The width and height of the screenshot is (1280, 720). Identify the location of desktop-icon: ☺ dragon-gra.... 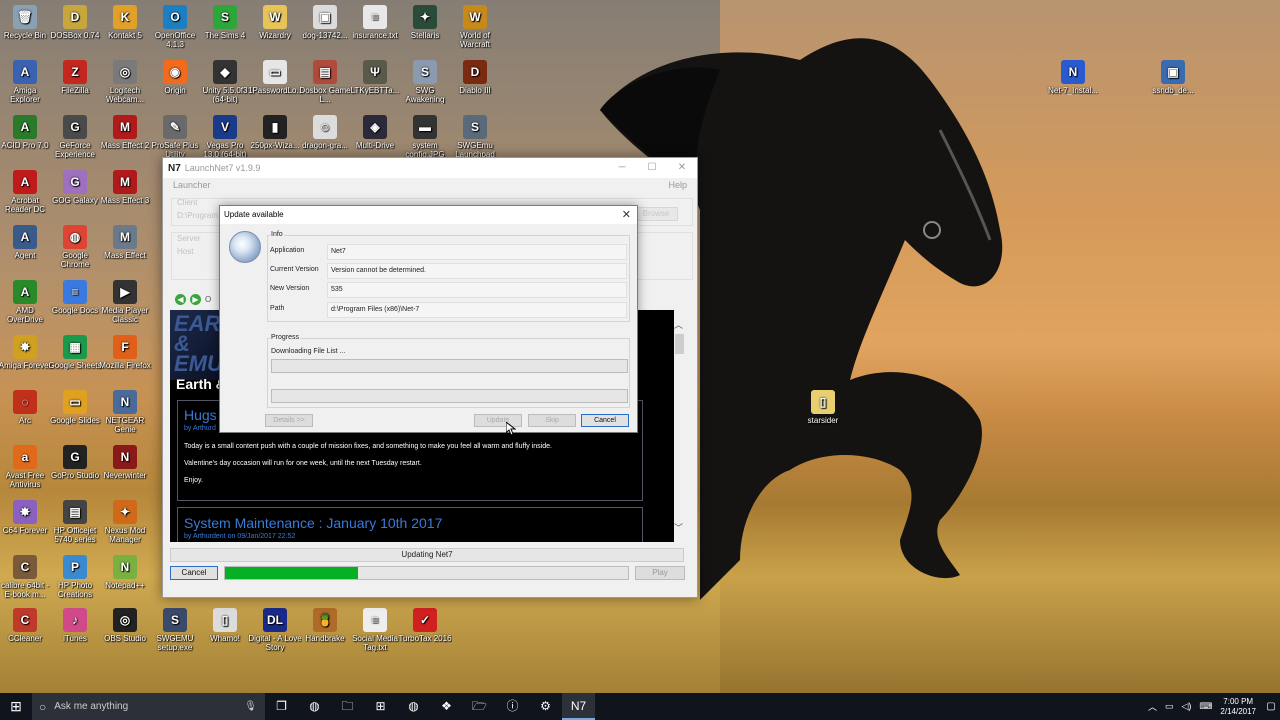
(325, 132).